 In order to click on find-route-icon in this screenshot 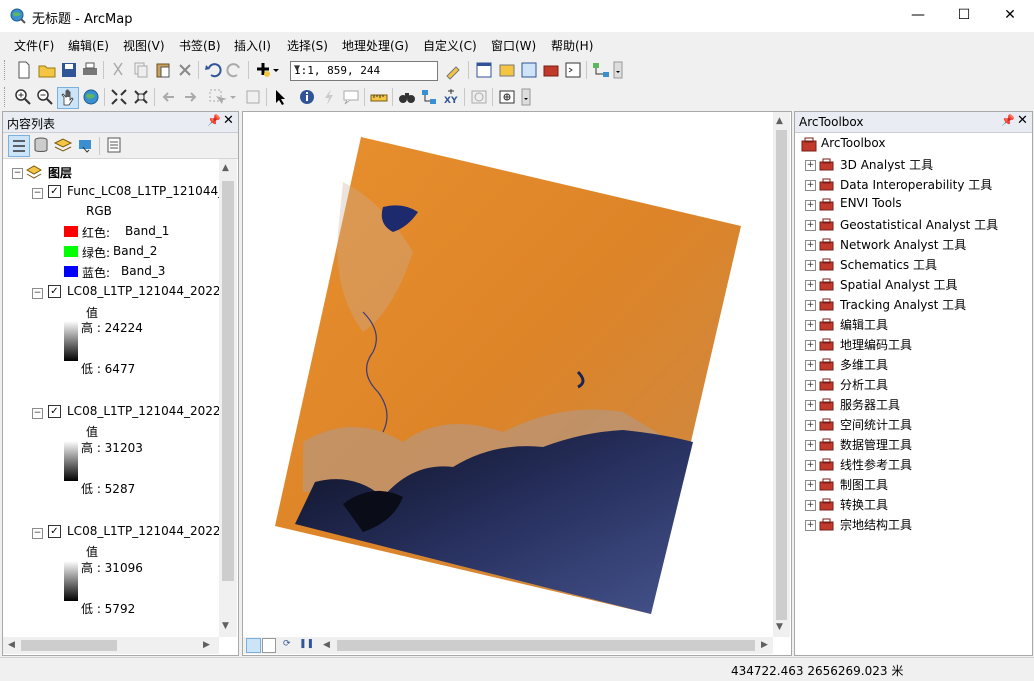, I will do `click(429, 97)`.